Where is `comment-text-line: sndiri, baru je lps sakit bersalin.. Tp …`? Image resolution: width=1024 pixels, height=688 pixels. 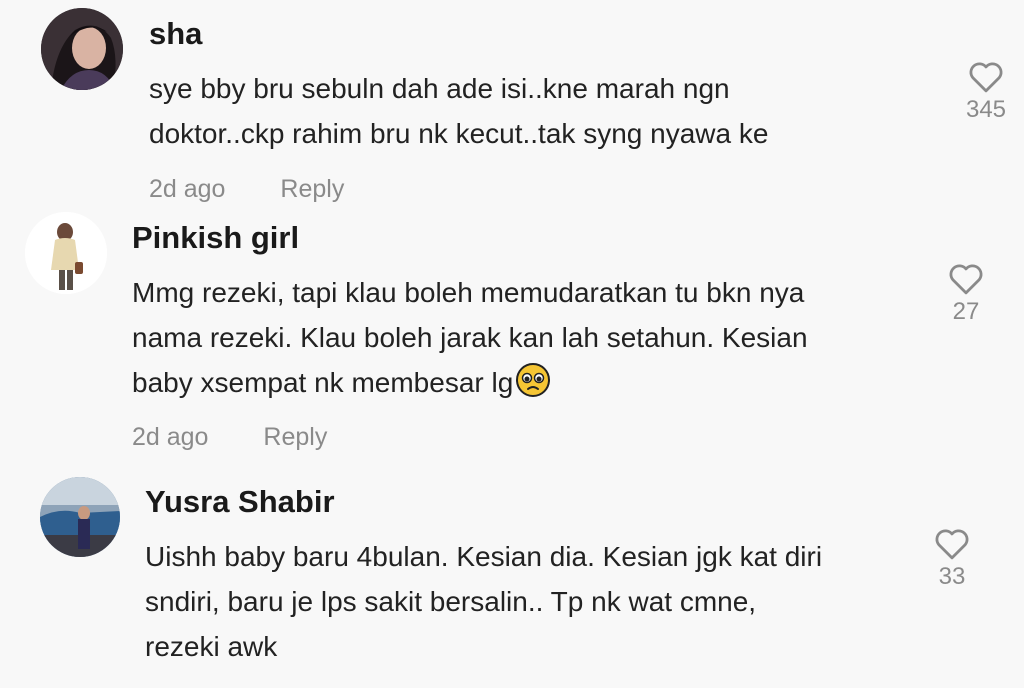
comment-text-line: sndiri, baru je lps sakit bersalin.. Tp … is located at coordinates (451, 601).